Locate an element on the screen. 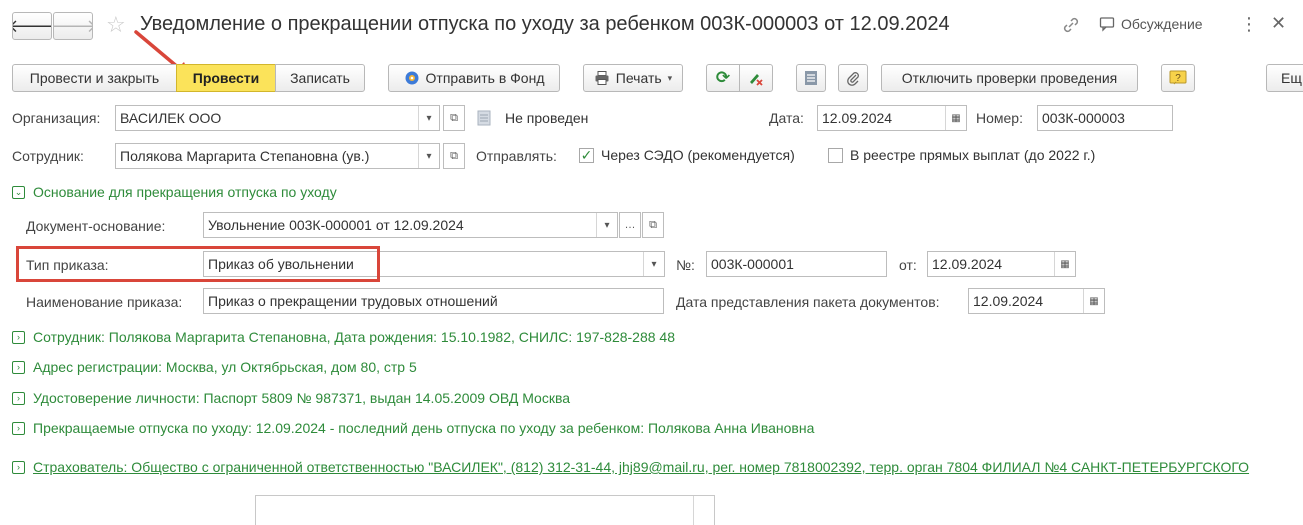 Image resolution: width=1303 pixels, height=525 pixels. discussion-button: Обсуждение is located at coordinates (1151, 24).